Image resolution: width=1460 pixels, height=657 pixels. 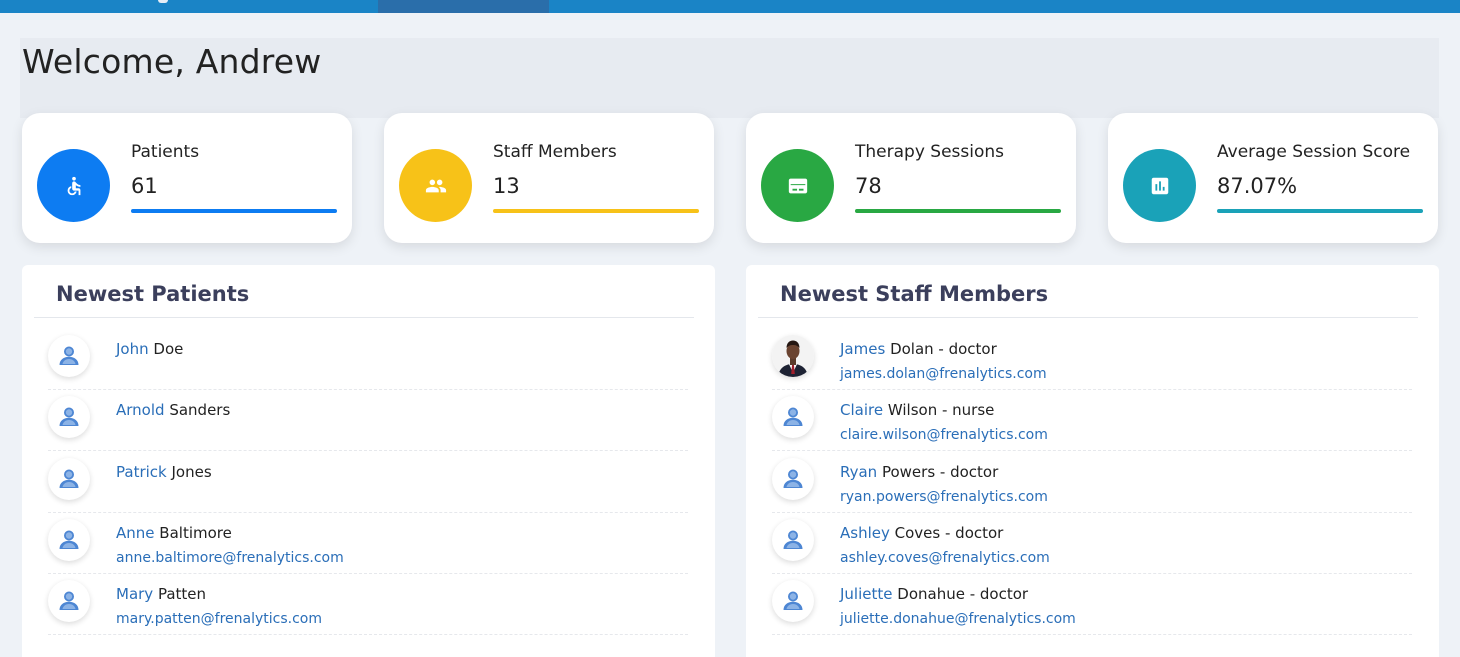 I want to click on last-name: Wilson, so click(x=912, y=410).